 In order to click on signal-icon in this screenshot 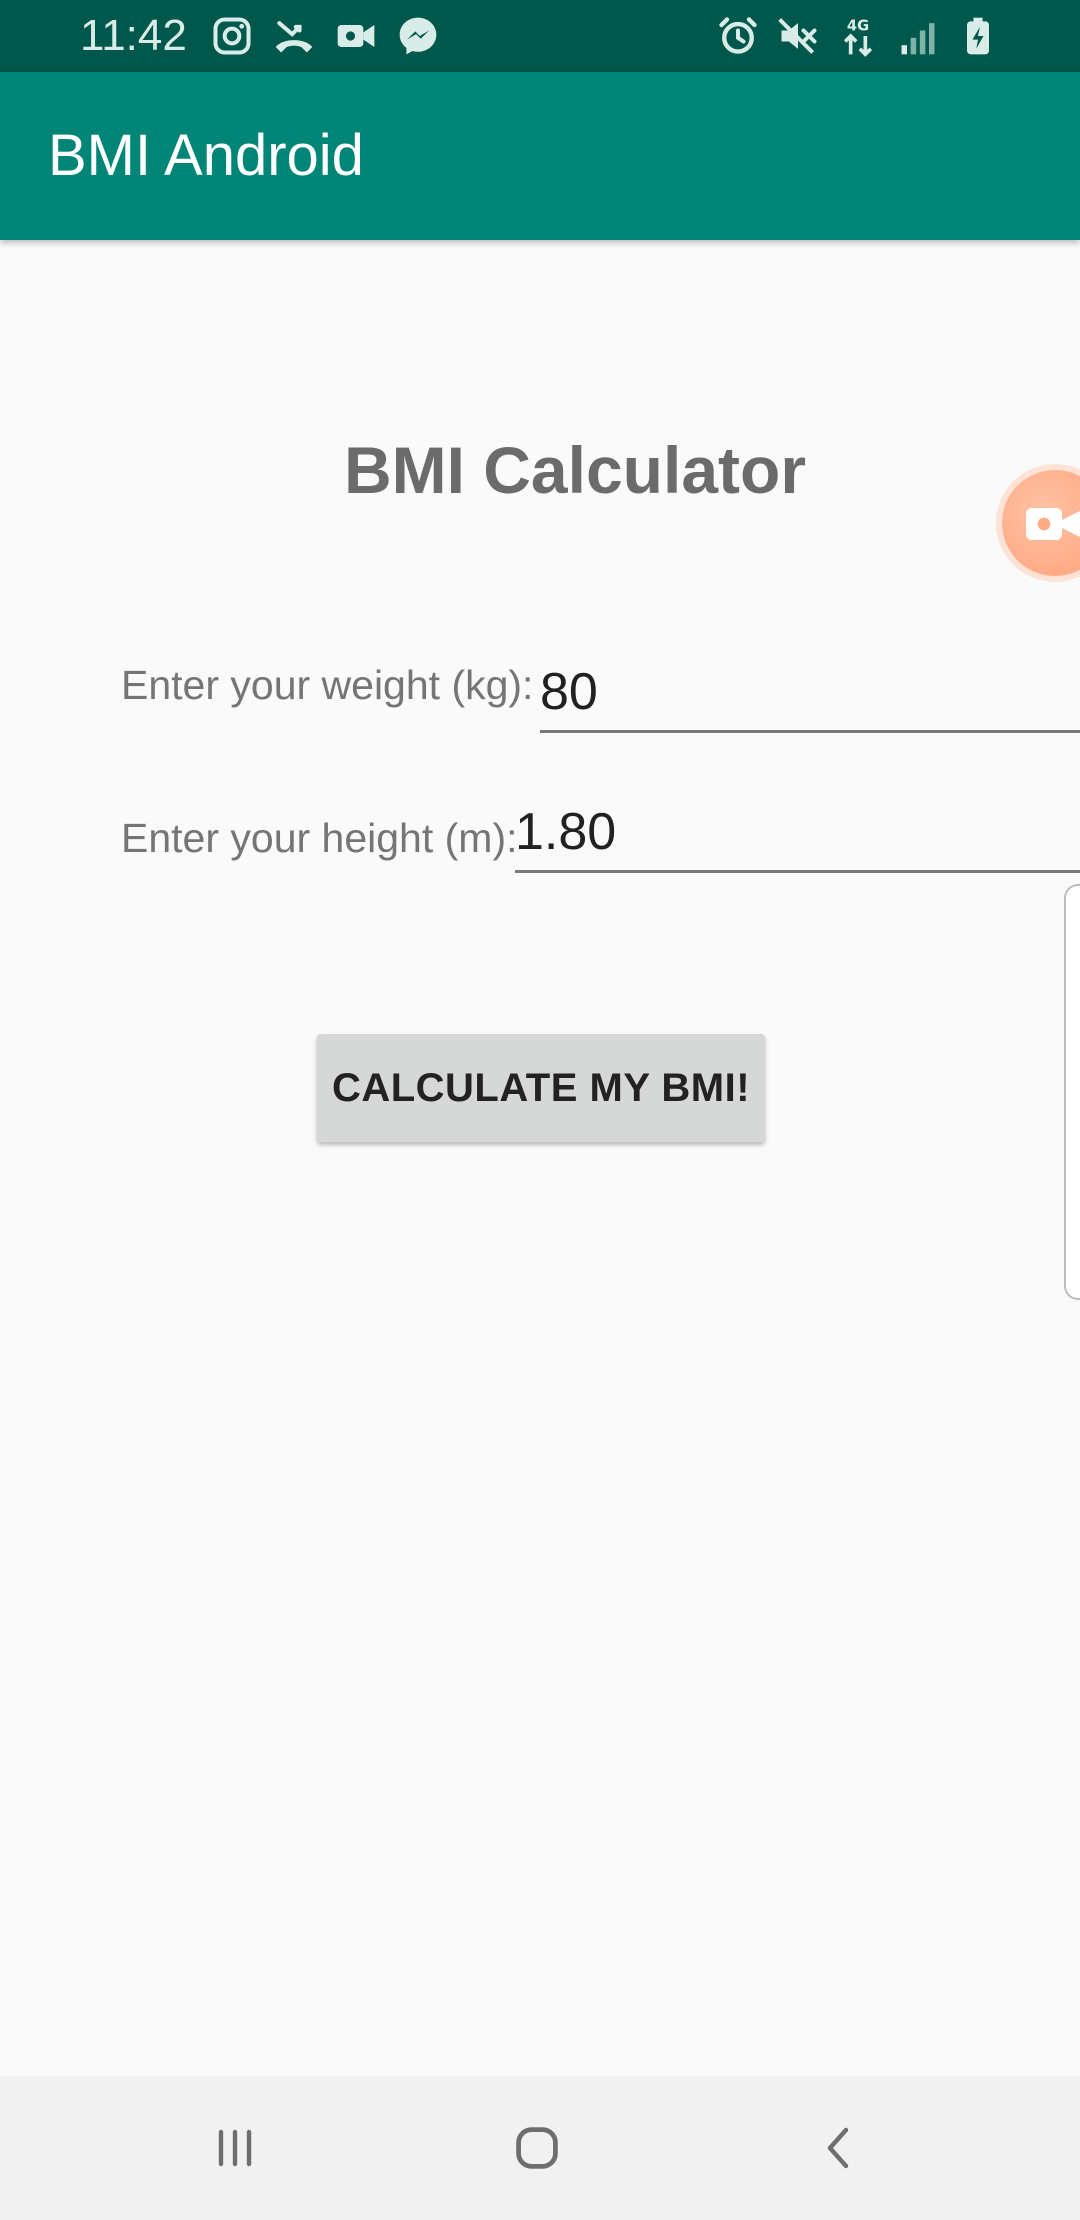, I will do `click(918, 39)`.